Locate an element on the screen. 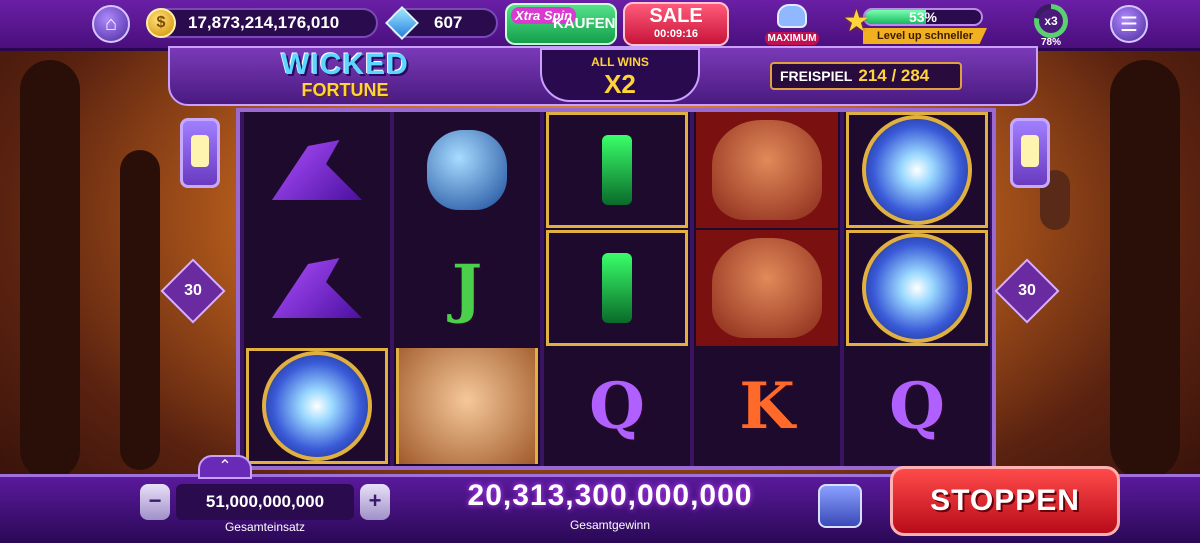 This screenshot has height=543, width=1200. gem-balance: 607 is located at coordinates (441, 23).